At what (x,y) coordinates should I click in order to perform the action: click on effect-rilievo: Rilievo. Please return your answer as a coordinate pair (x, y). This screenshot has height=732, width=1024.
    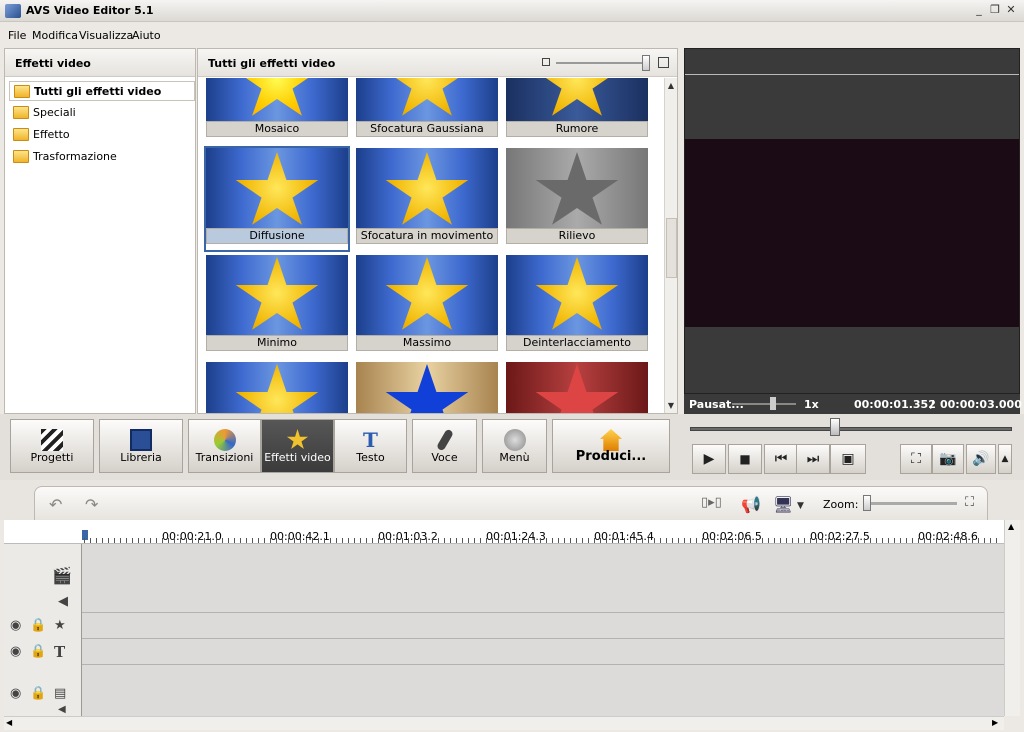
    Looking at the image, I should click on (577, 199).